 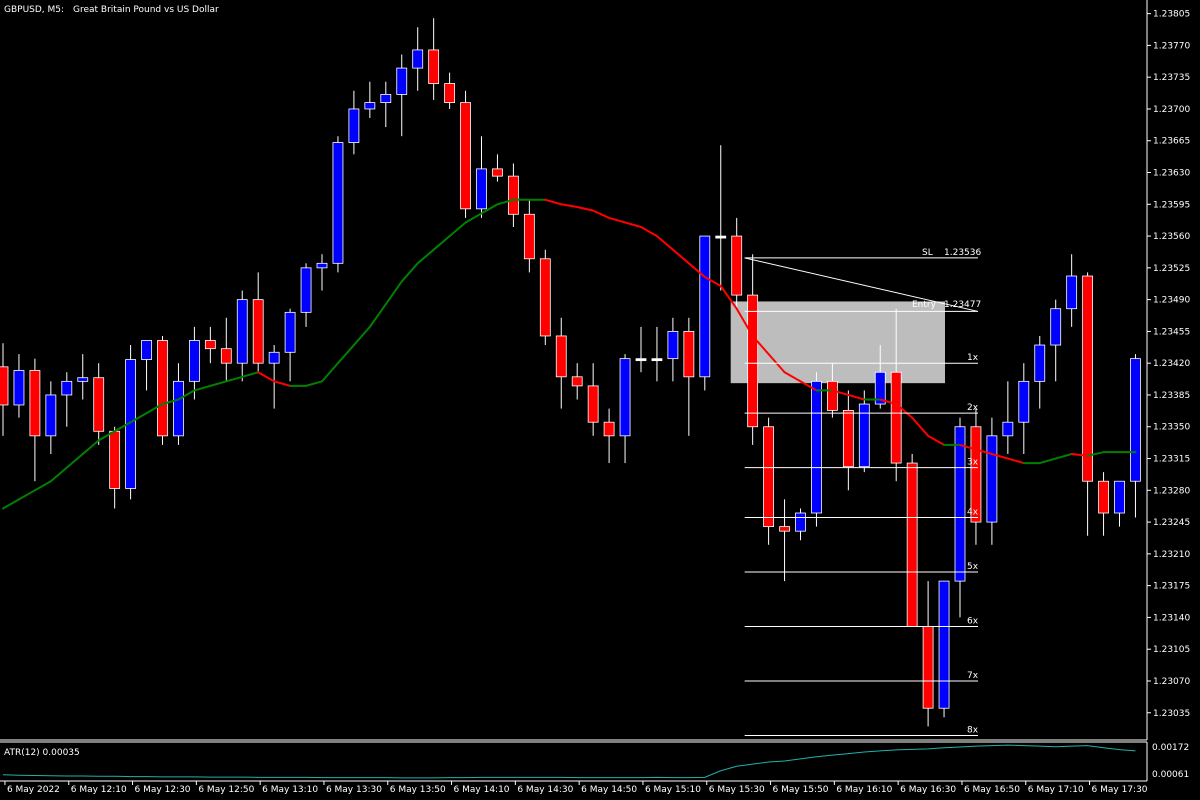 What do you see at coordinates (1120, 790) in the screenshot?
I see `time-tick-label: 6 May 17:30` at bounding box center [1120, 790].